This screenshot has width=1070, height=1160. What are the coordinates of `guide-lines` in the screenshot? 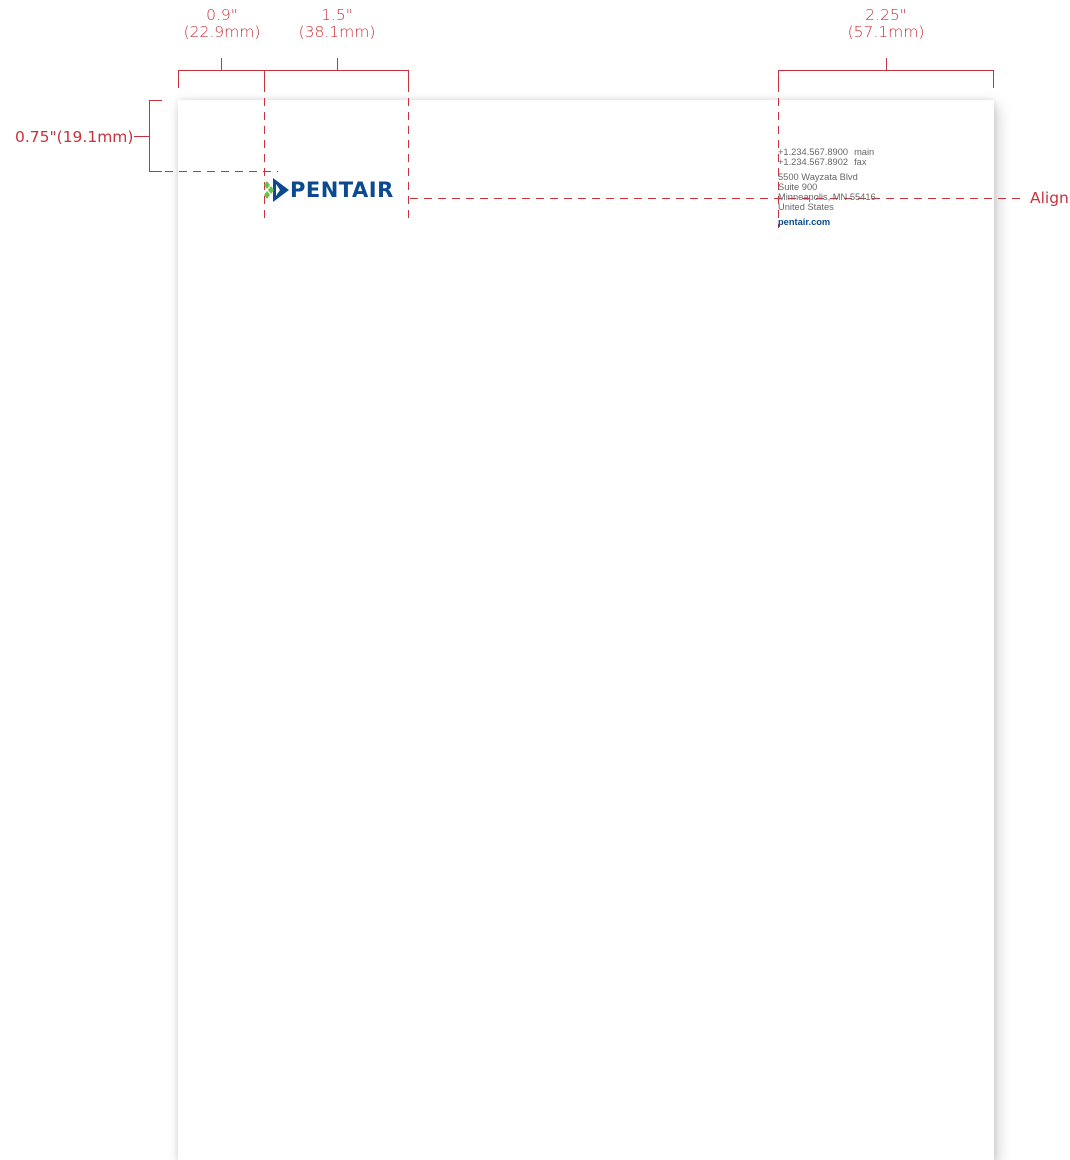 It's located at (578, 143).